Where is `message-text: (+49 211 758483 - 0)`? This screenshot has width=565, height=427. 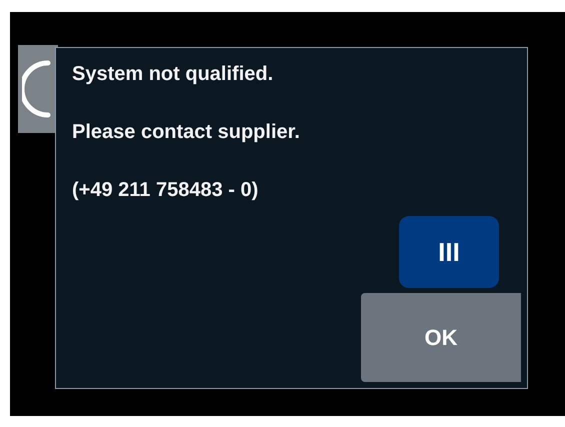 message-text: (+49 211 758483 - 0) is located at coordinates (166, 190).